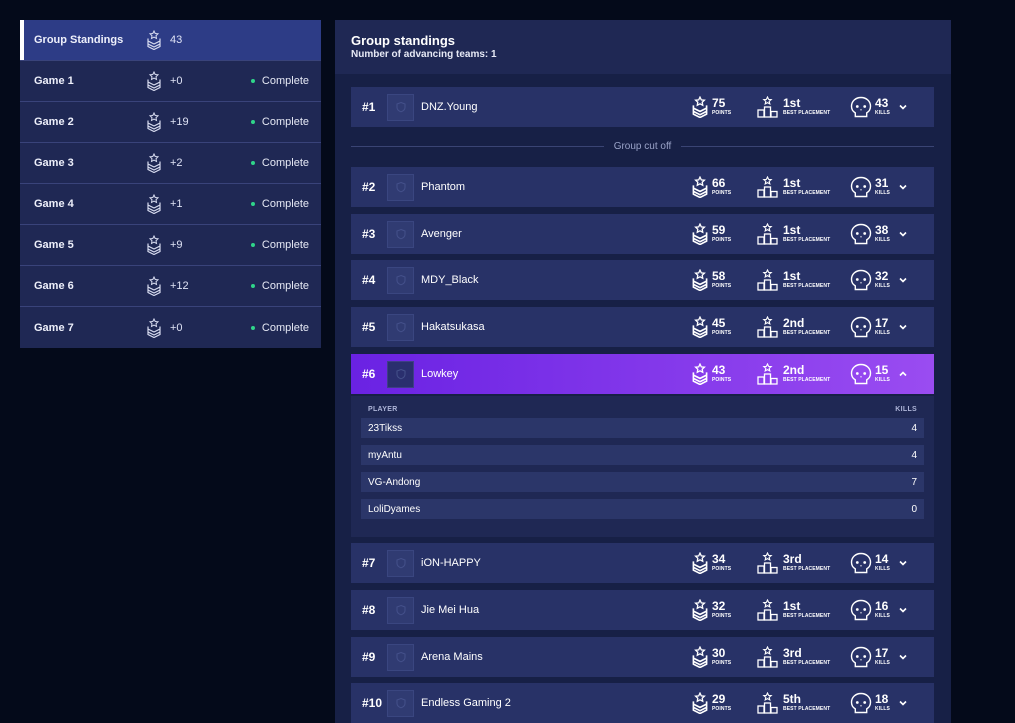  I want to click on placement-value: 3rd, so click(792, 653).